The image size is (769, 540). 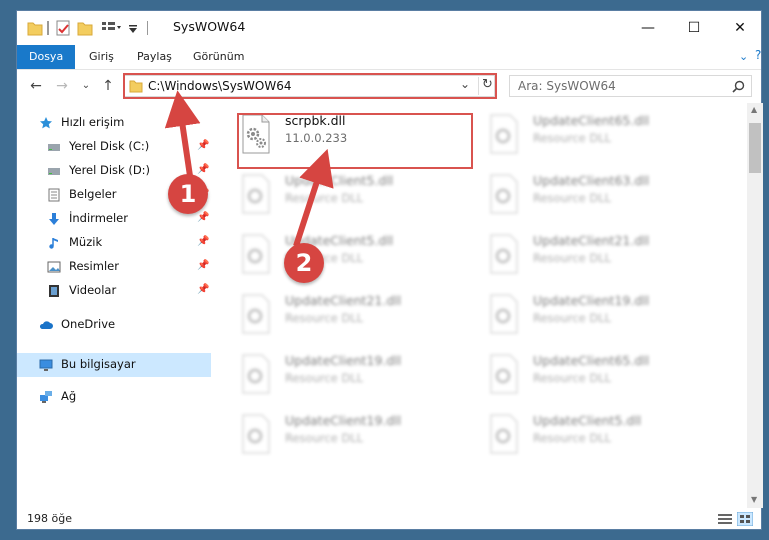 I want to click on item-count: 198 öğe, so click(x=49, y=518).